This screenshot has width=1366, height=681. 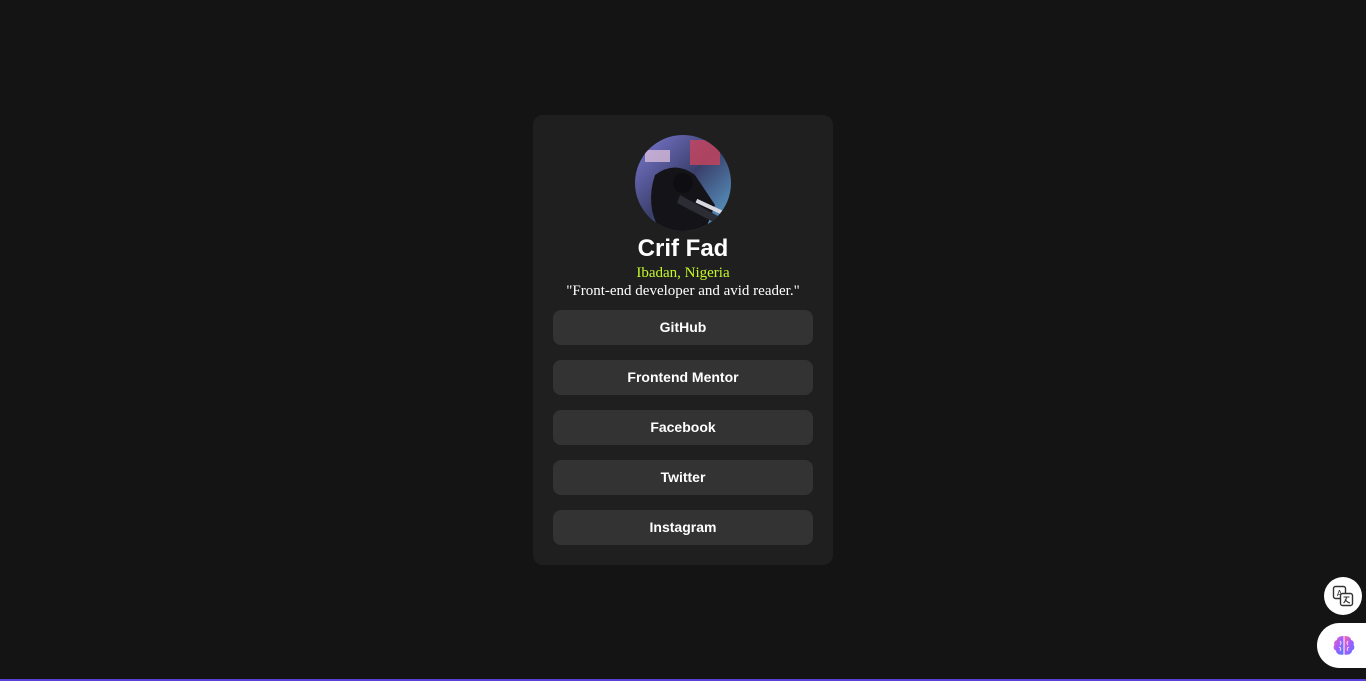 What do you see at coordinates (683, 327) in the screenshot?
I see `github-link-button: GitHub` at bounding box center [683, 327].